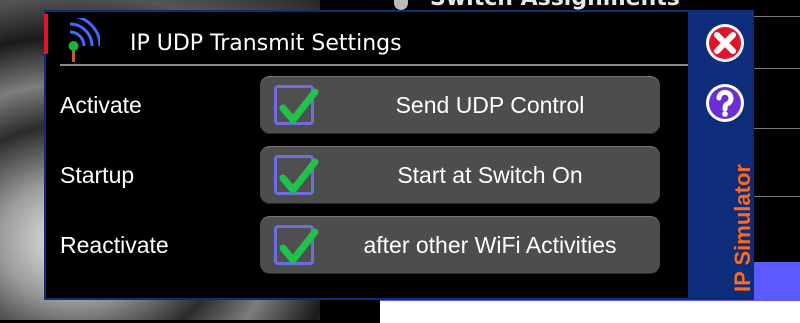 This screenshot has width=800, height=323. Describe the element at coordinates (725, 103) in the screenshot. I see `help-icon` at that location.